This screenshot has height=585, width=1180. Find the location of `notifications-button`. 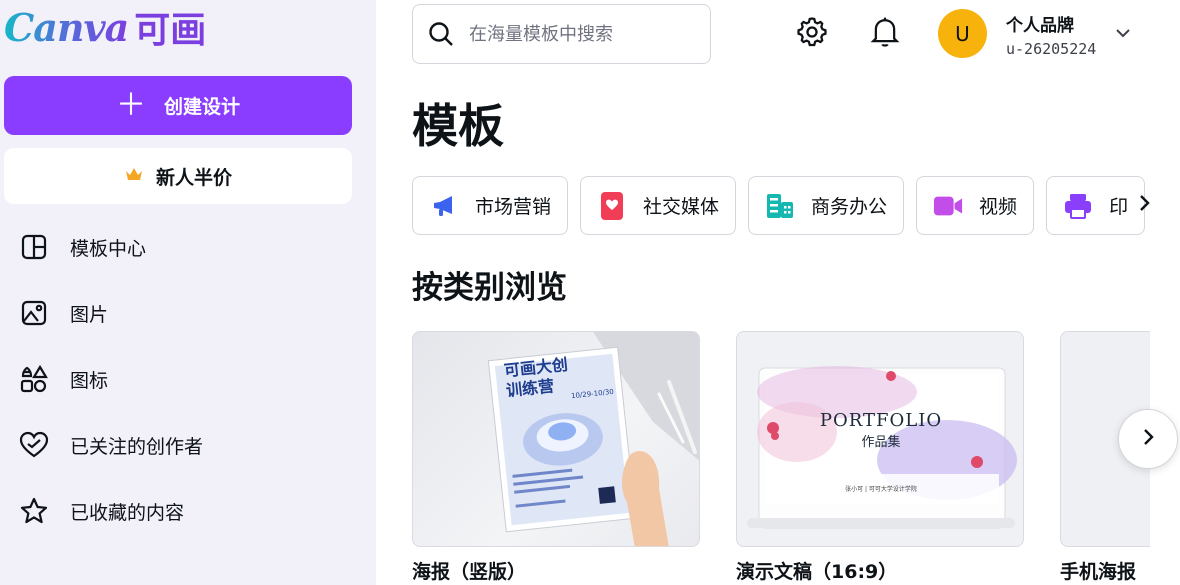

notifications-button is located at coordinates (885, 34).